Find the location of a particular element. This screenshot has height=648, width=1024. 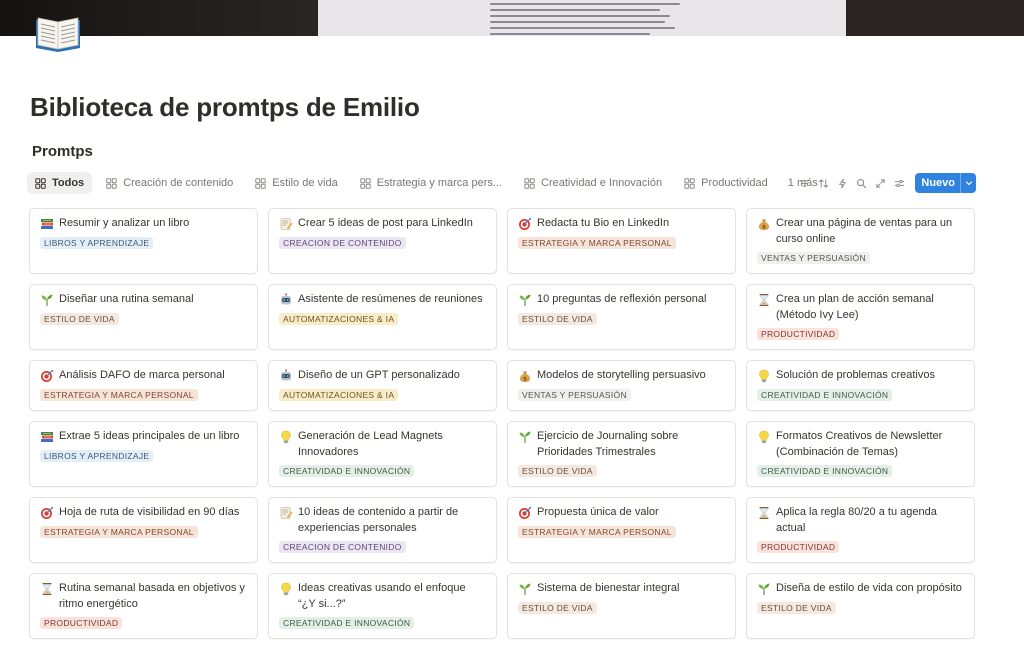

new-button-label: Nuevo is located at coordinates (937, 183).